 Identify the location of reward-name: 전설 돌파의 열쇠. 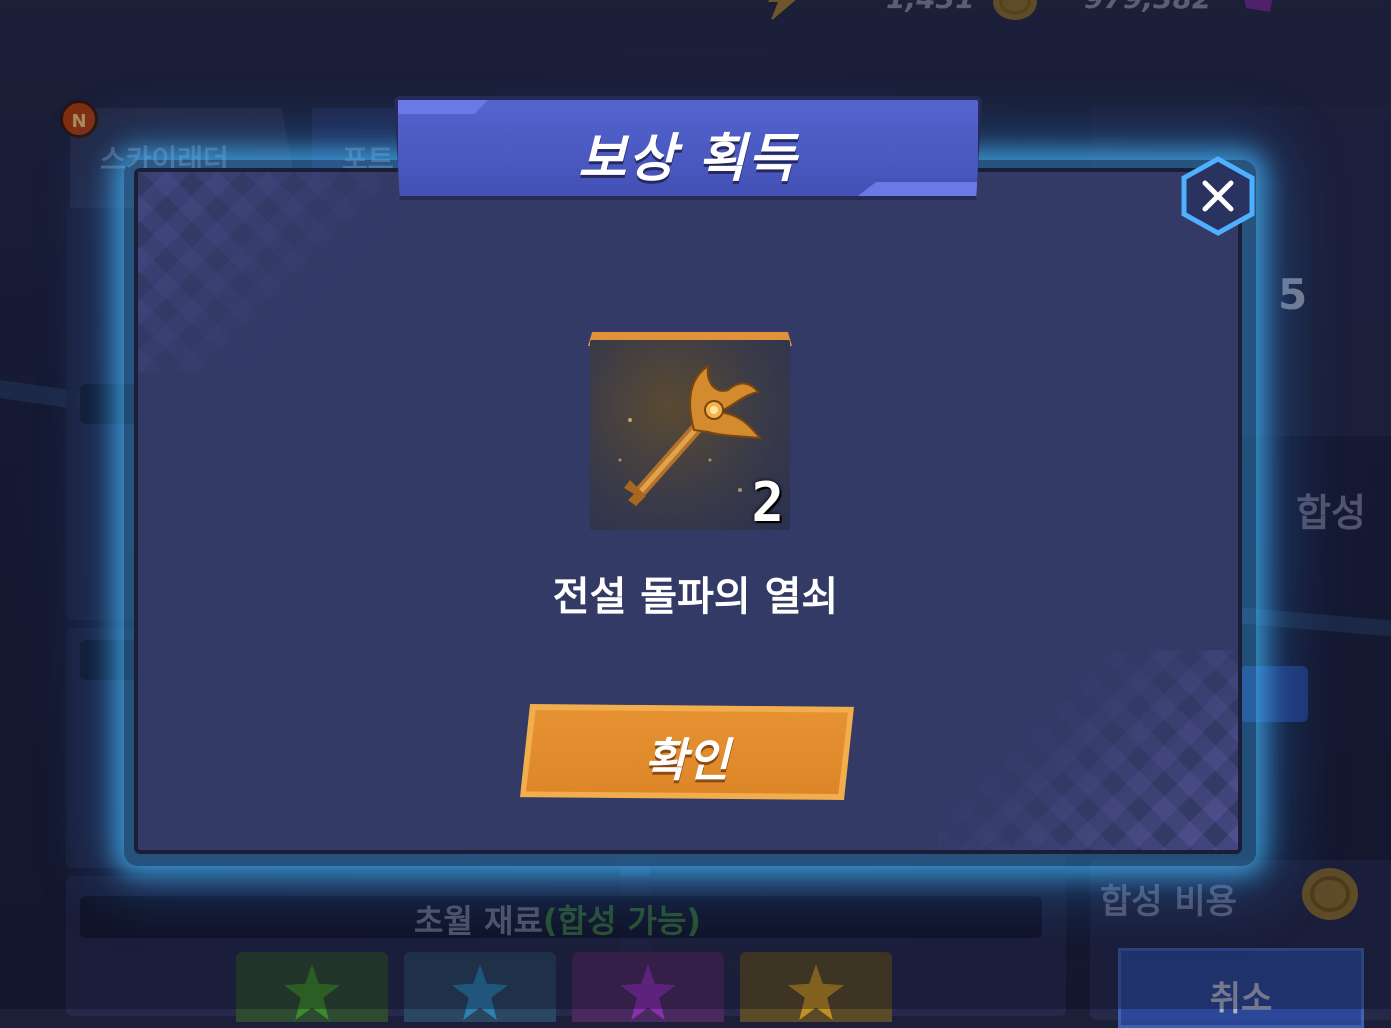
(695, 597).